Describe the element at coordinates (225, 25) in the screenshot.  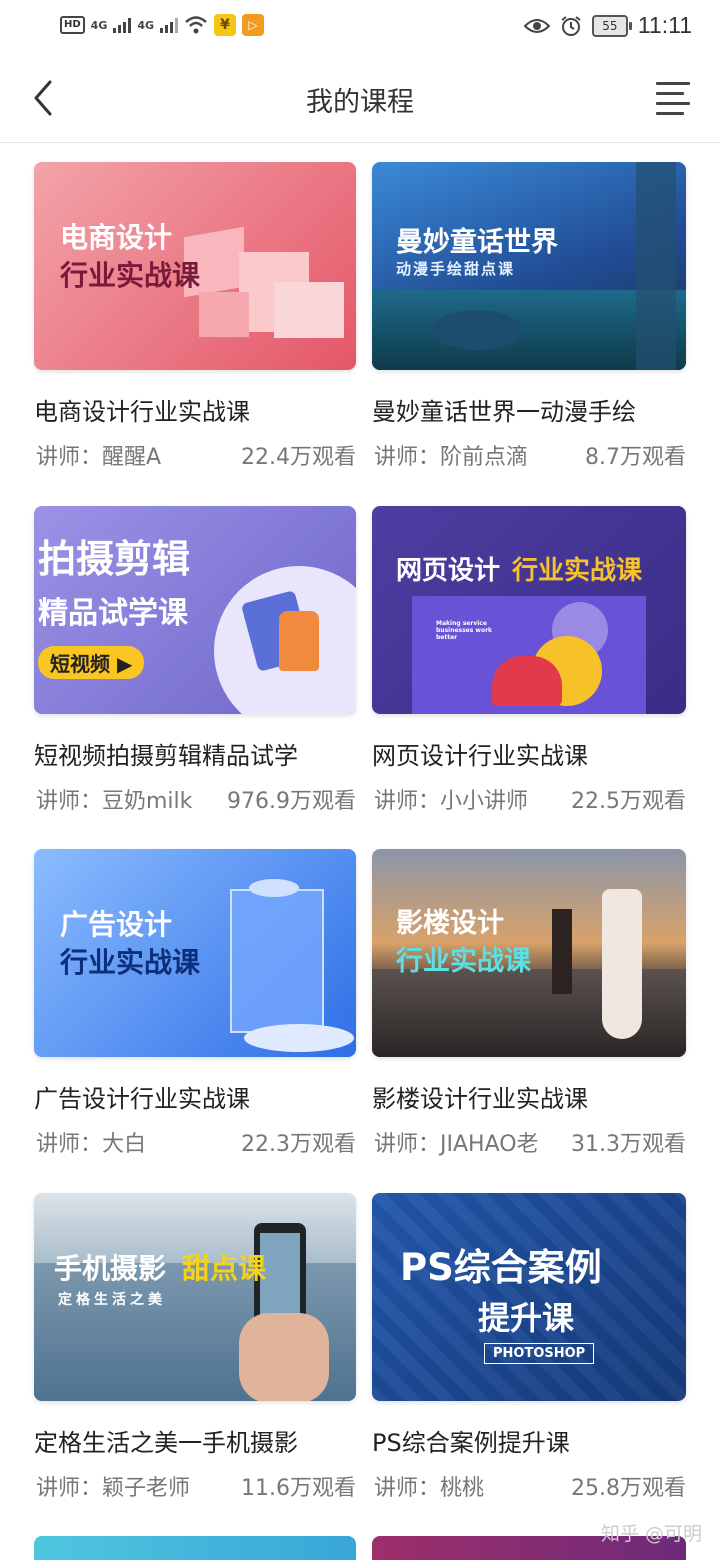
I see `payment-icon: ¥` at that location.